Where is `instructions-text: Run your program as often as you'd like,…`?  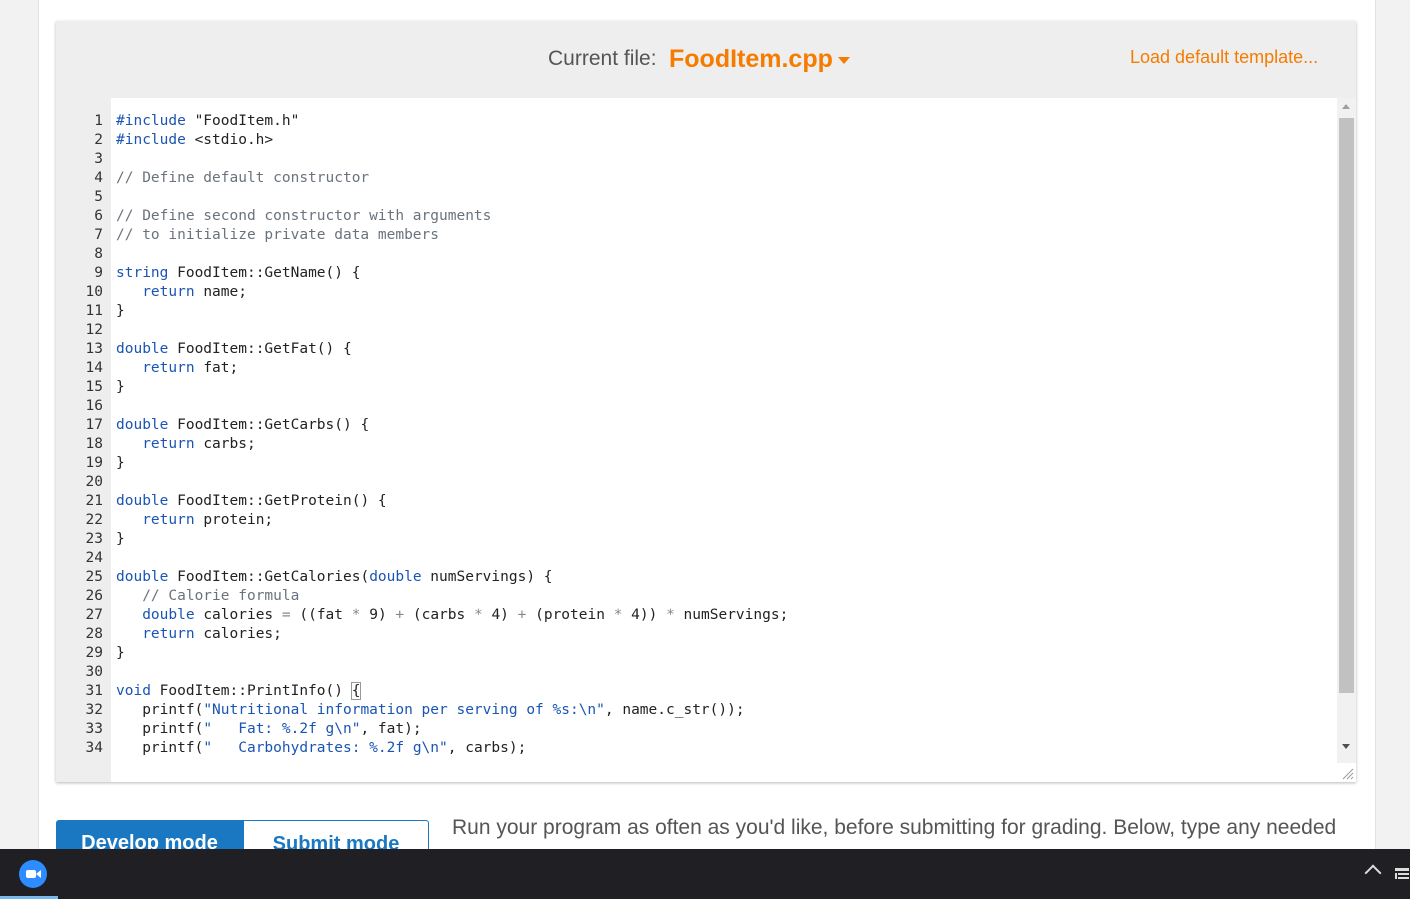
instructions-text: Run your program as often as you'd like,… is located at coordinates (894, 827).